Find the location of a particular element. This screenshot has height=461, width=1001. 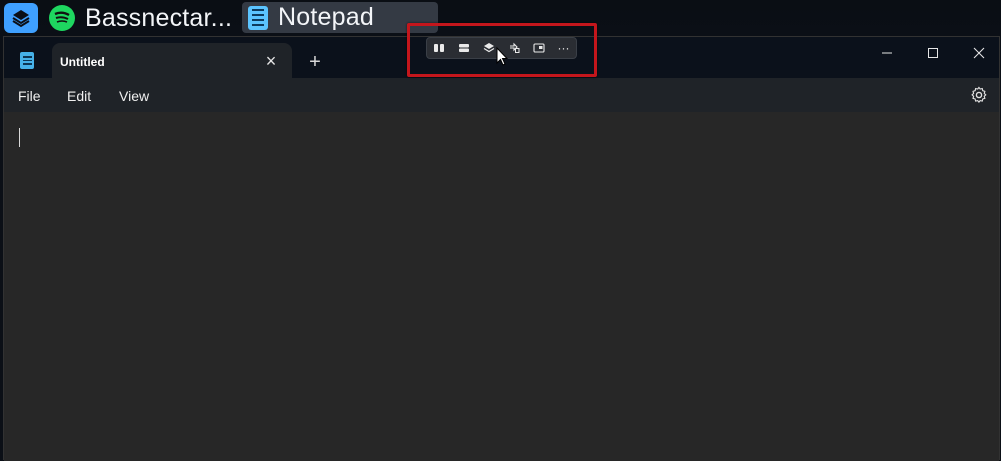

stack-icon is located at coordinates (489, 48).